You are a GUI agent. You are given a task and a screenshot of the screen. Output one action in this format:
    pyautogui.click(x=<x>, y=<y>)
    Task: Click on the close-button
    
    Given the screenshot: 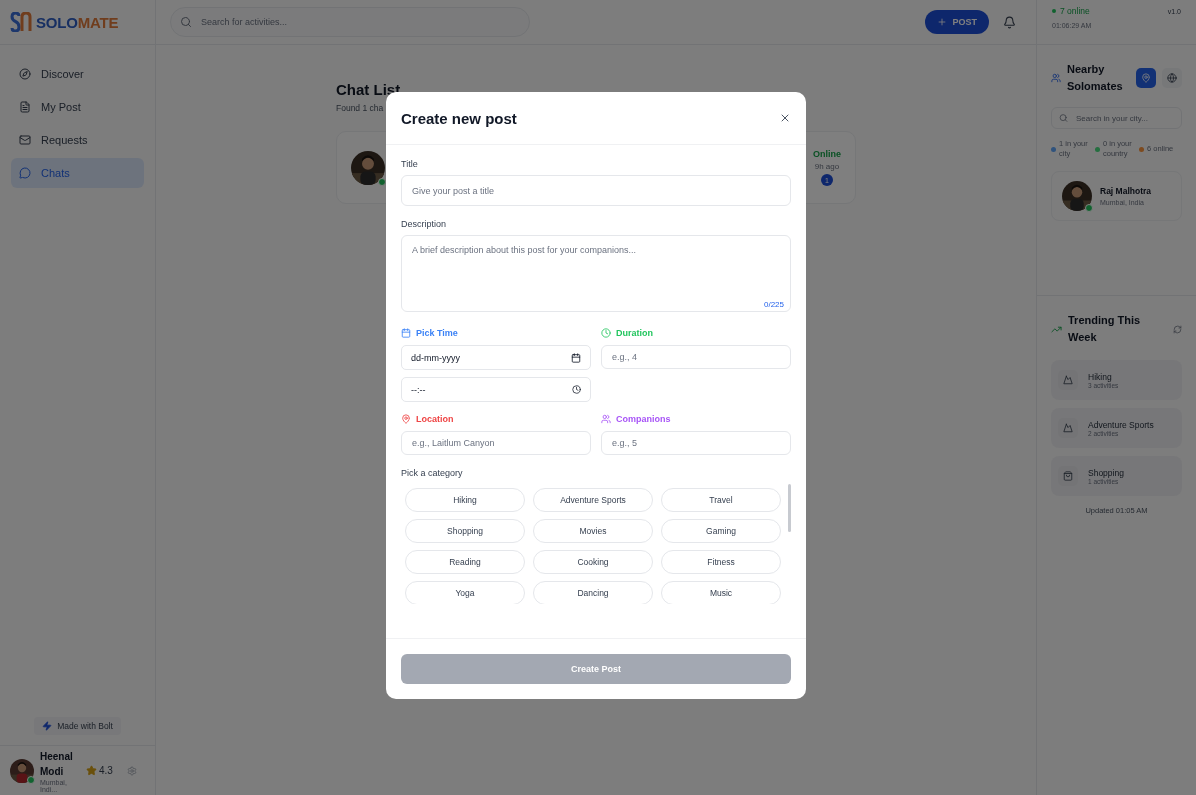 What is the action you would take?
    pyautogui.click(x=785, y=118)
    